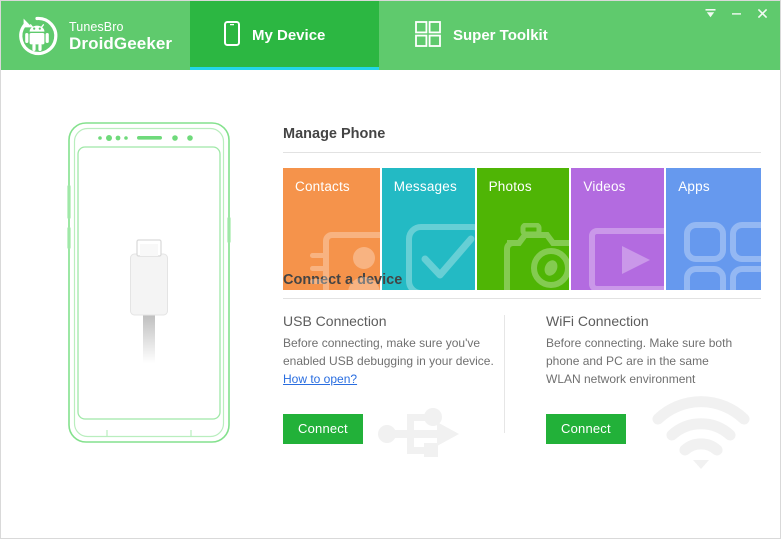 The height and width of the screenshot is (539, 781). I want to click on tab-my-device: My Device, so click(284, 35).